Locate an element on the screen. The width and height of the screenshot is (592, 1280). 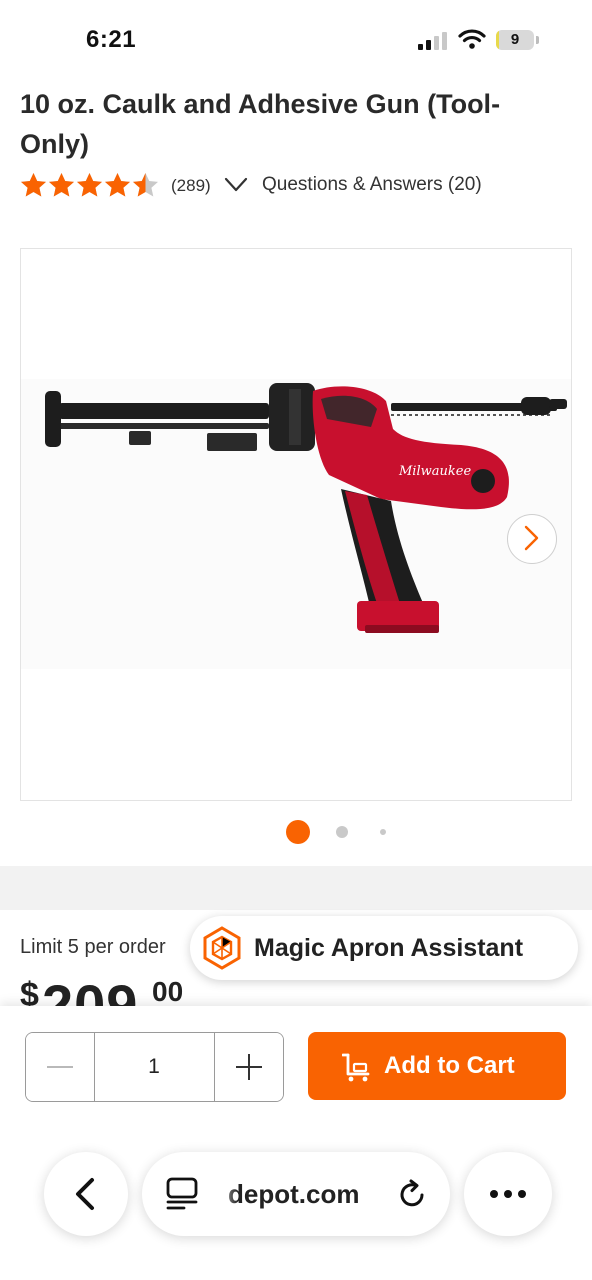
magic-apron-icon is located at coordinates (222, 948).